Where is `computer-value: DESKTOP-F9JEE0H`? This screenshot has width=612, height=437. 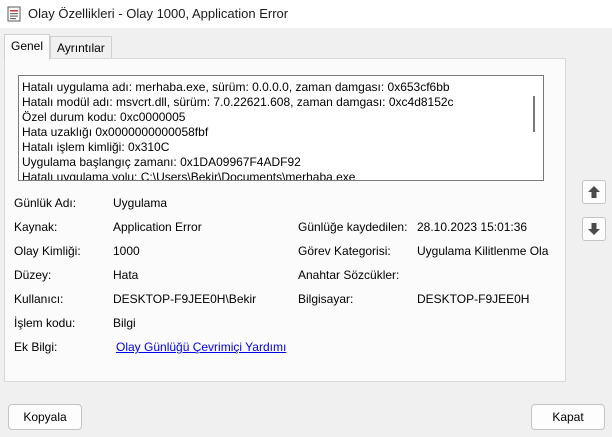
computer-value: DESKTOP-F9JEE0H is located at coordinates (473, 299).